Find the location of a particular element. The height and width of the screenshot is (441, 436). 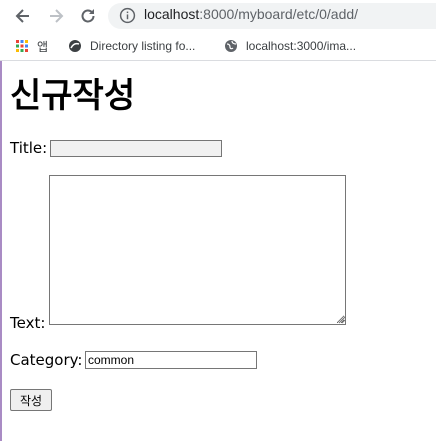

title-label: Title: is located at coordinates (29, 148).